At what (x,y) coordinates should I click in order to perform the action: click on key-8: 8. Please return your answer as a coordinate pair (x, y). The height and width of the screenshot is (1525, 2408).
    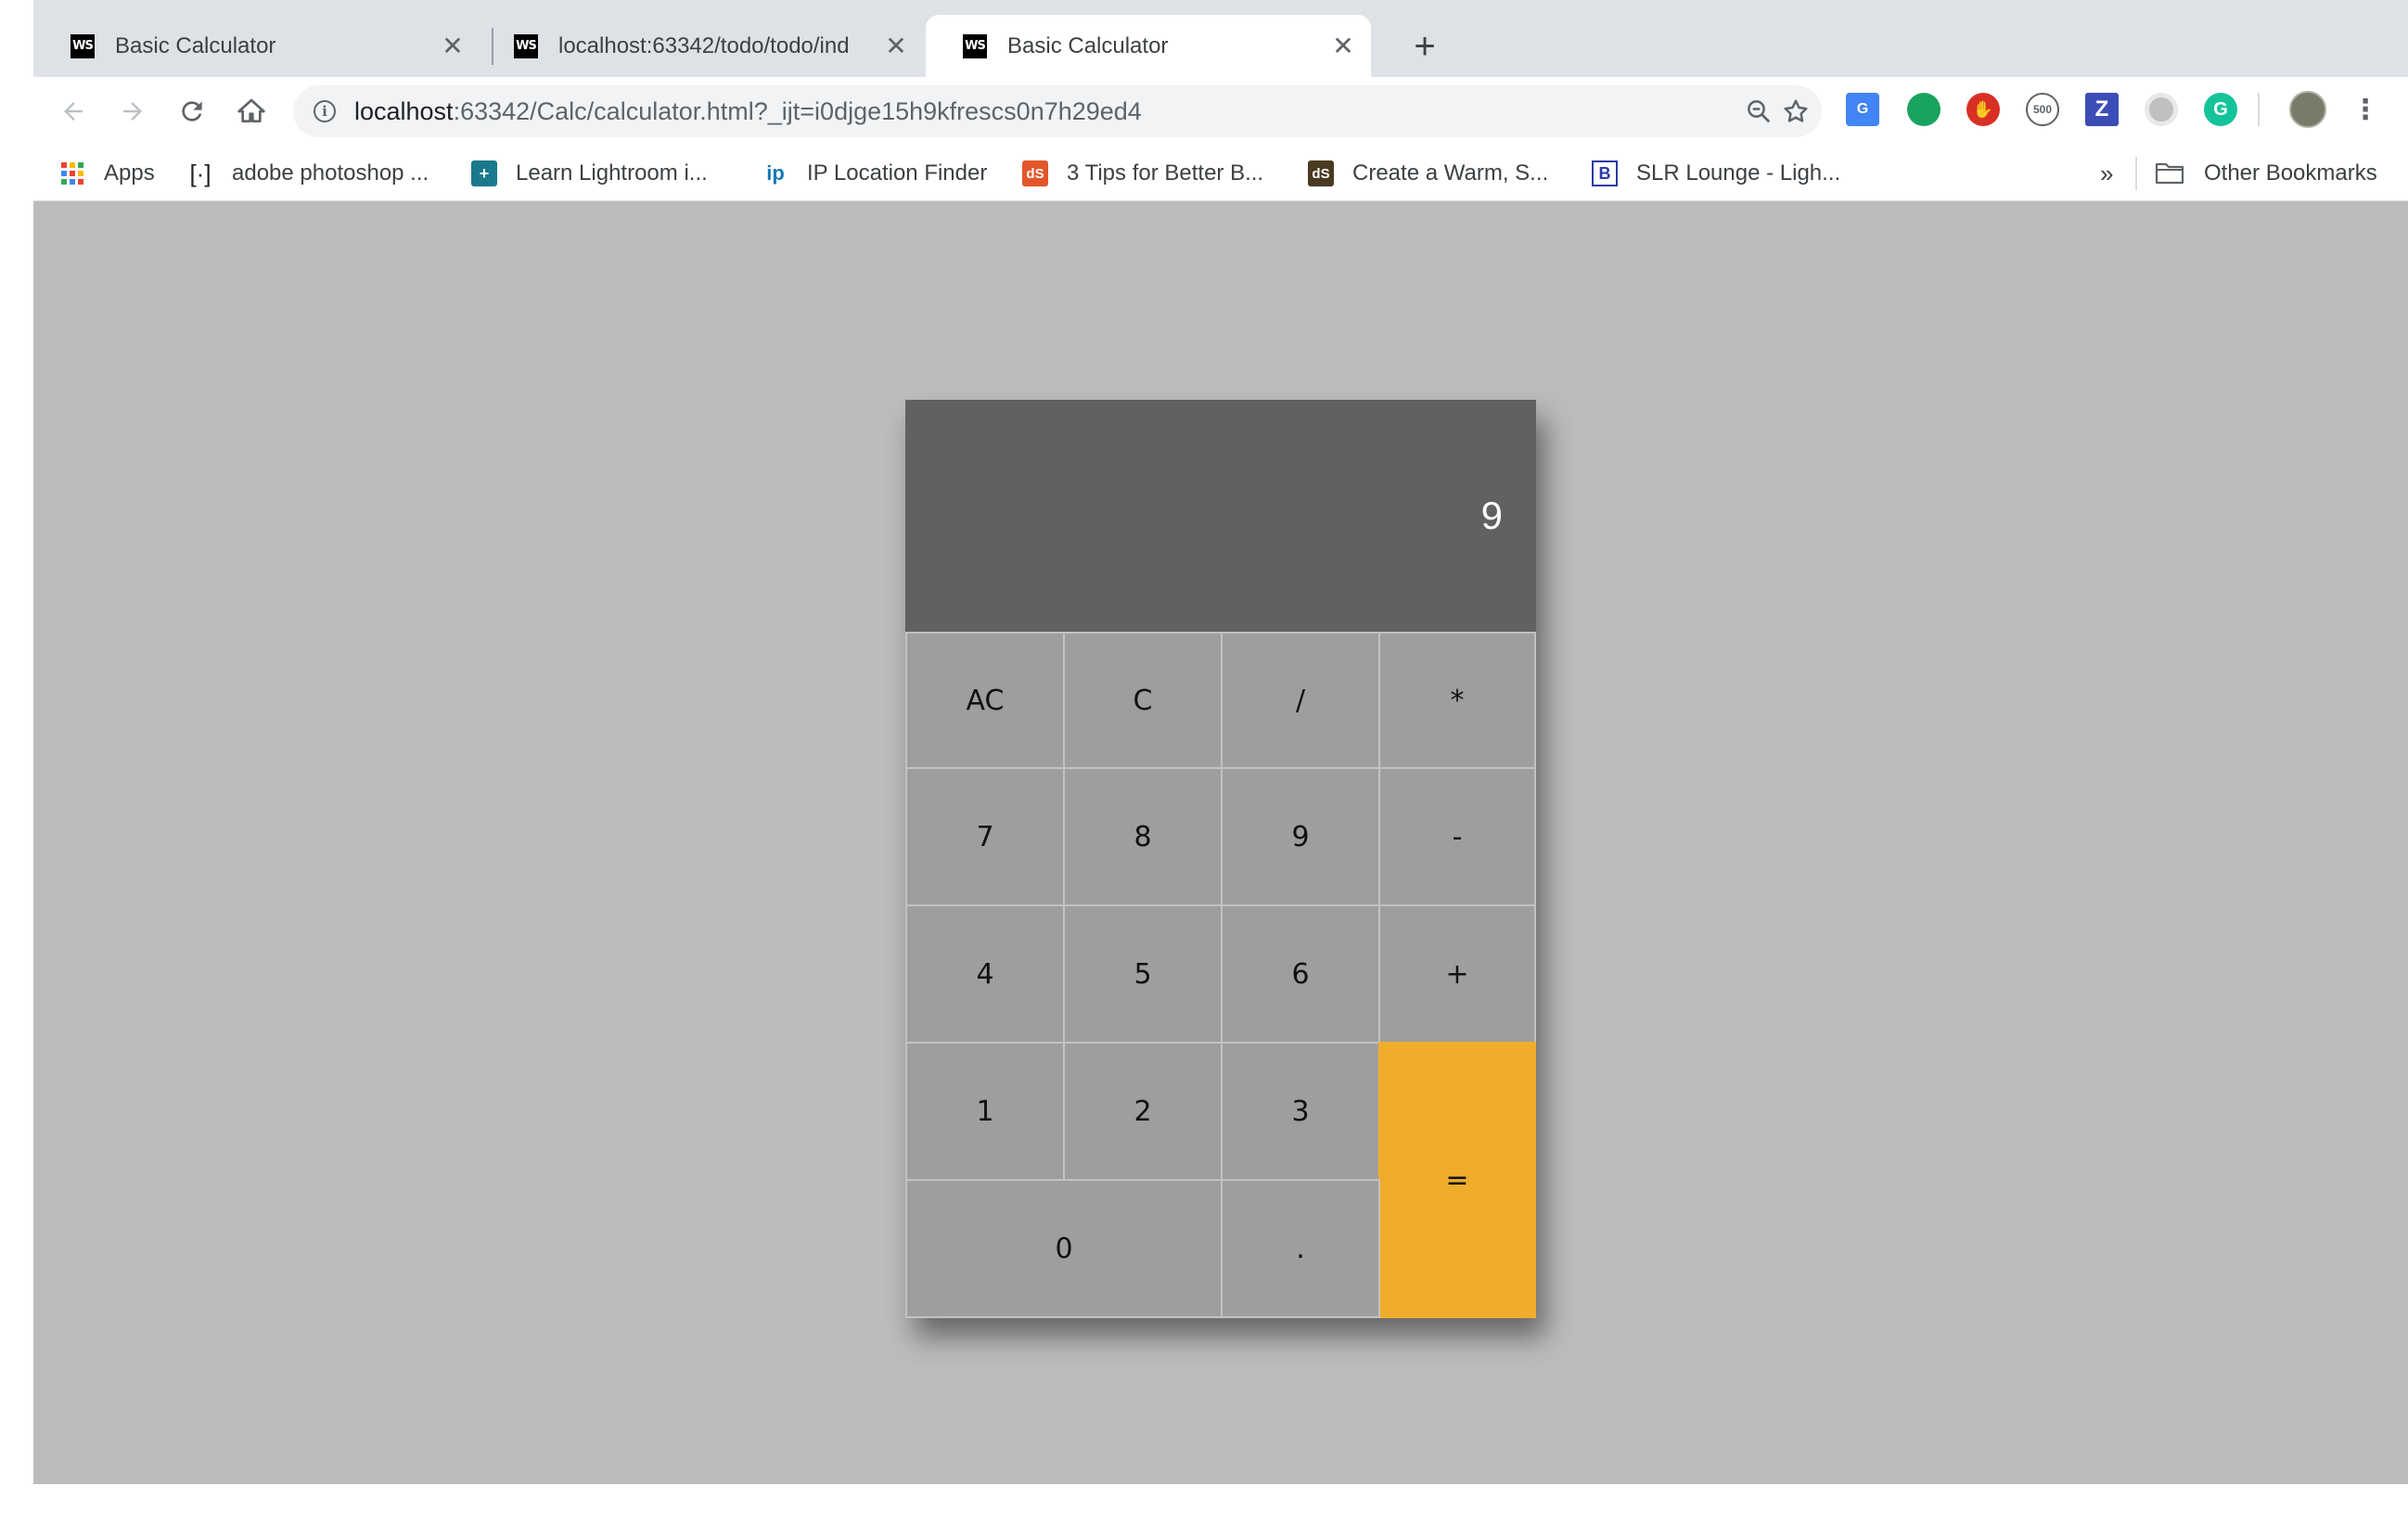
    Looking at the image, I should click on (1143, 836).